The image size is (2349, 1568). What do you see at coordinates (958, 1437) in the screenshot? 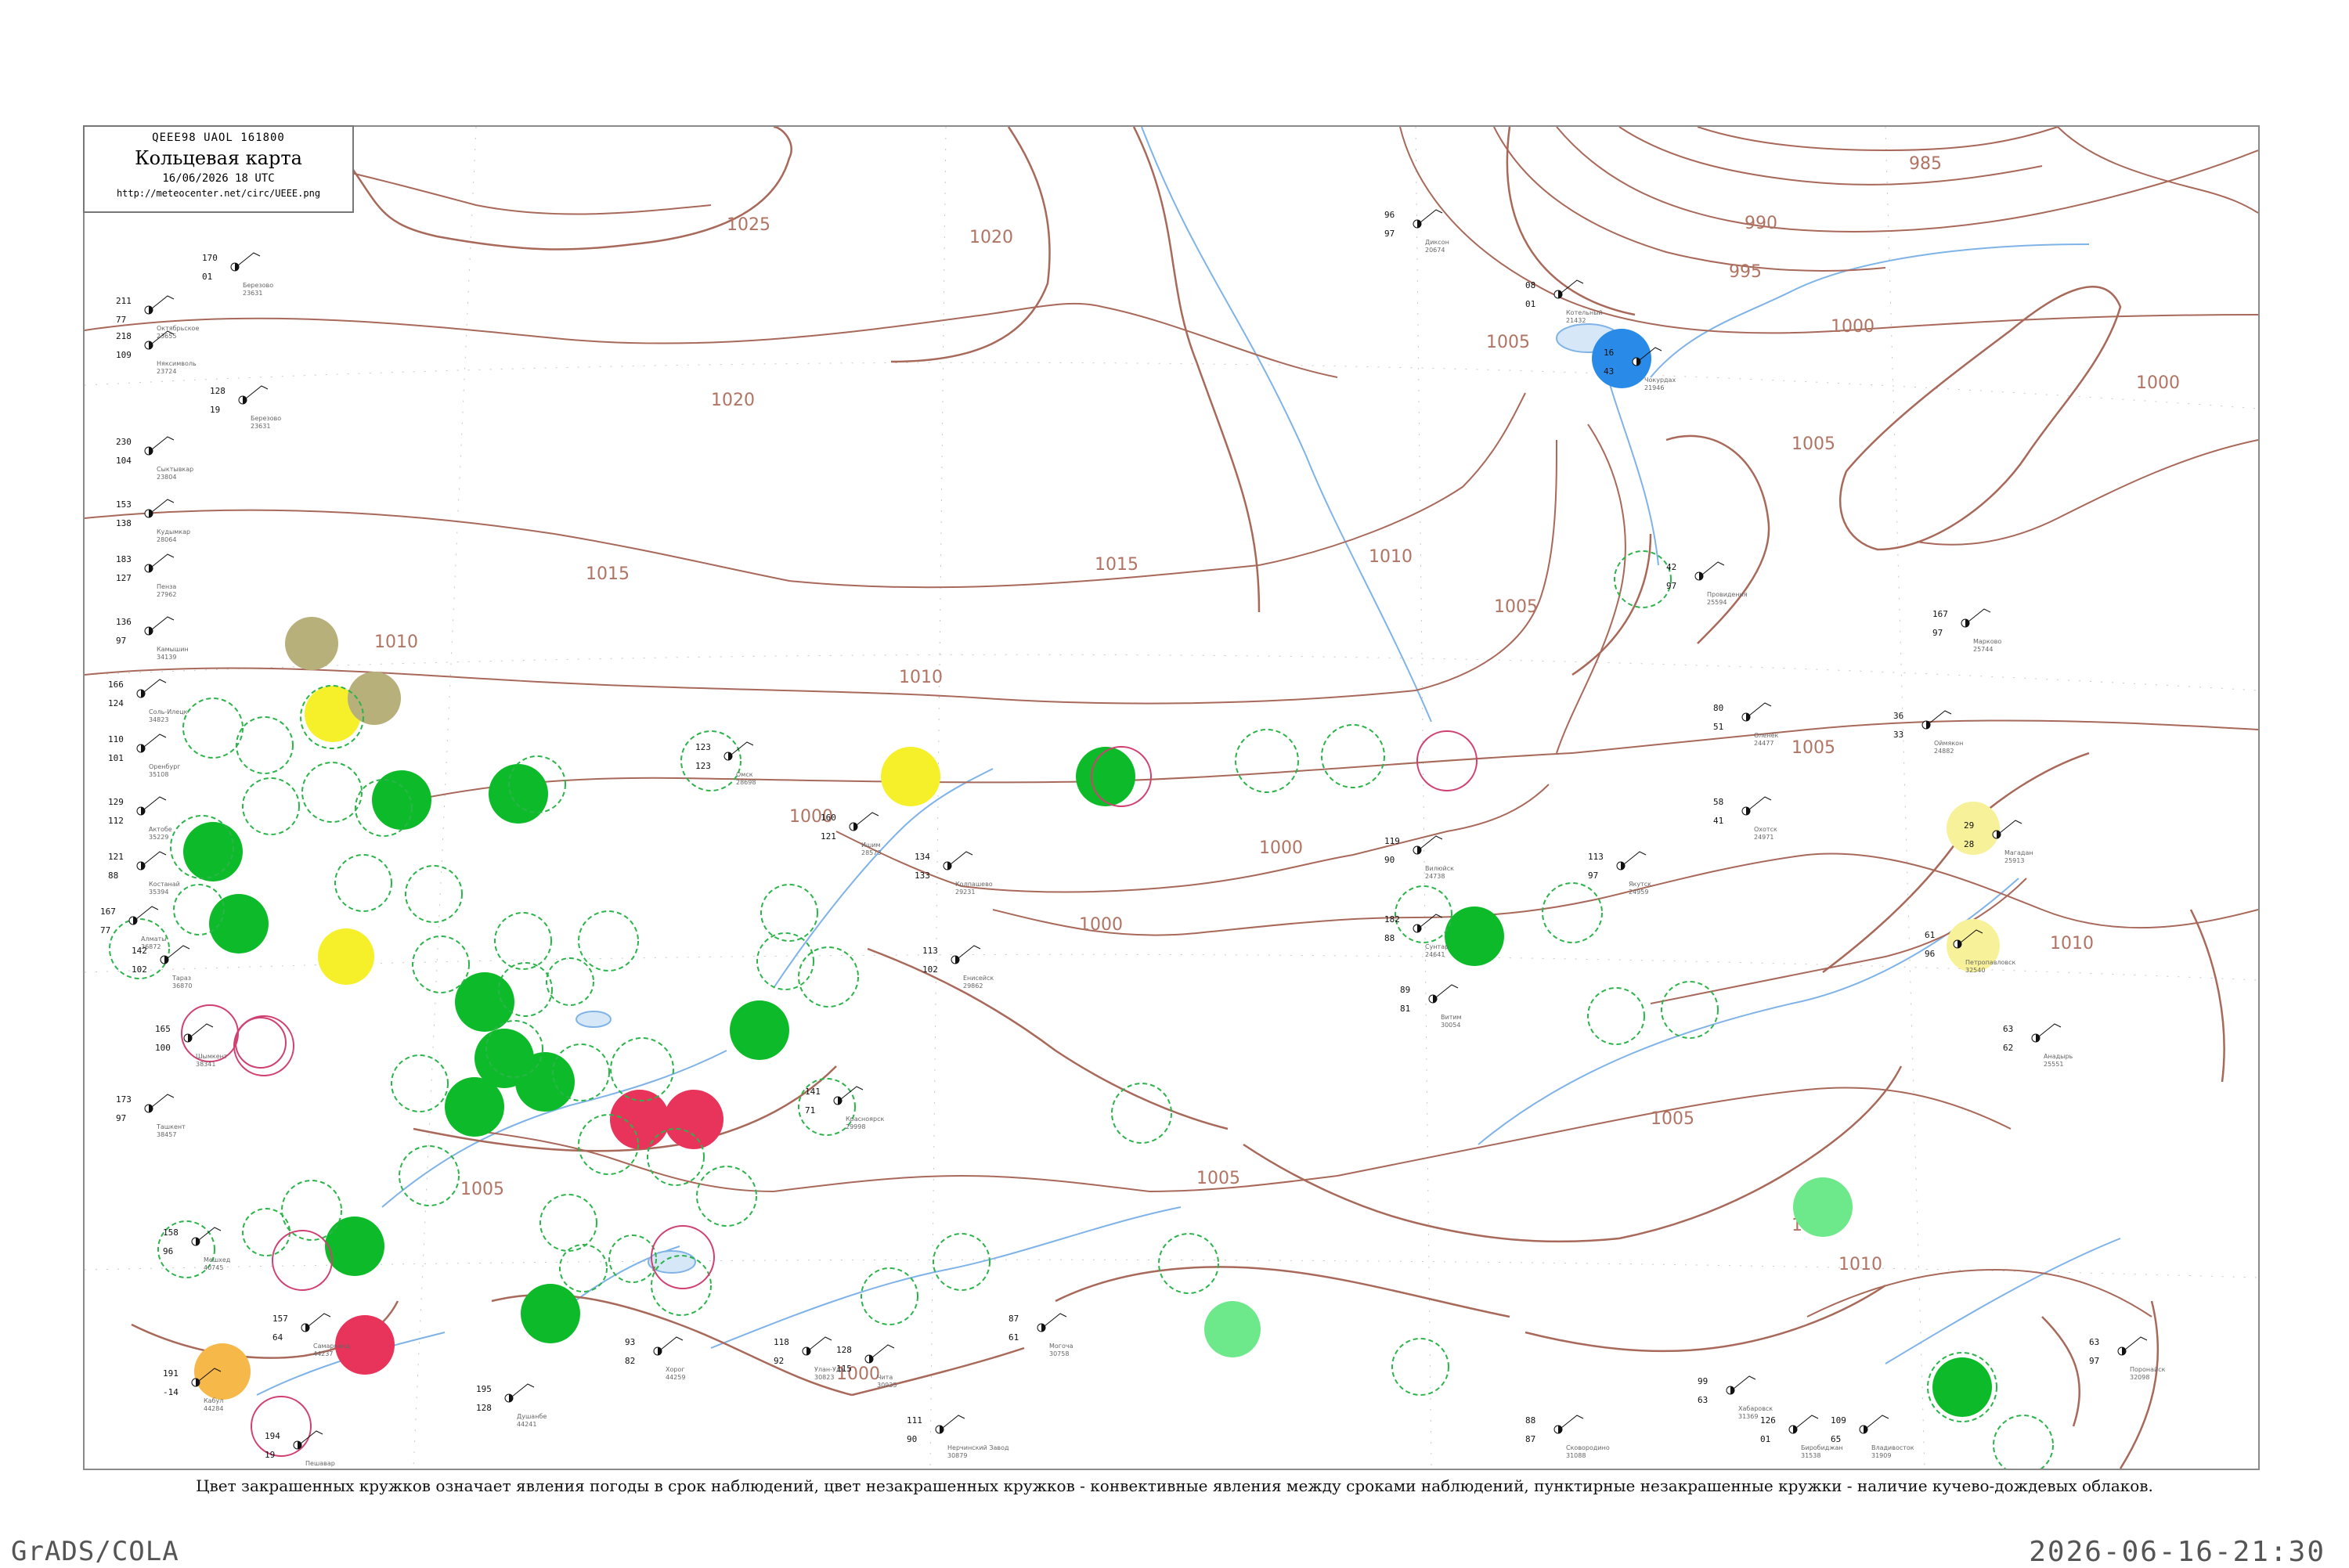
I see `station-plot: 111 90 Нерчинский Завод30879` at bounding box center [958, 1437].